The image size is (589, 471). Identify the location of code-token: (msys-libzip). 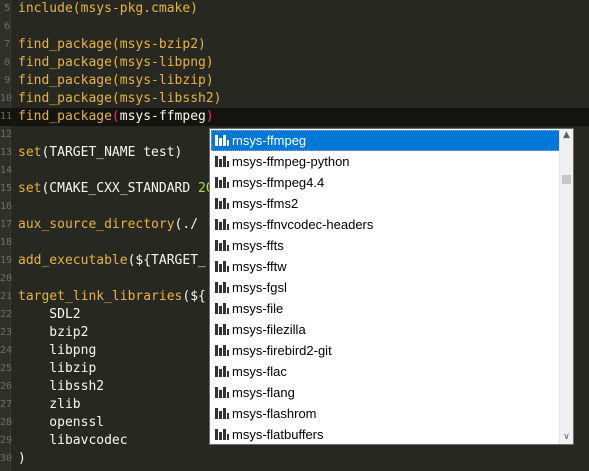
(162, 80).